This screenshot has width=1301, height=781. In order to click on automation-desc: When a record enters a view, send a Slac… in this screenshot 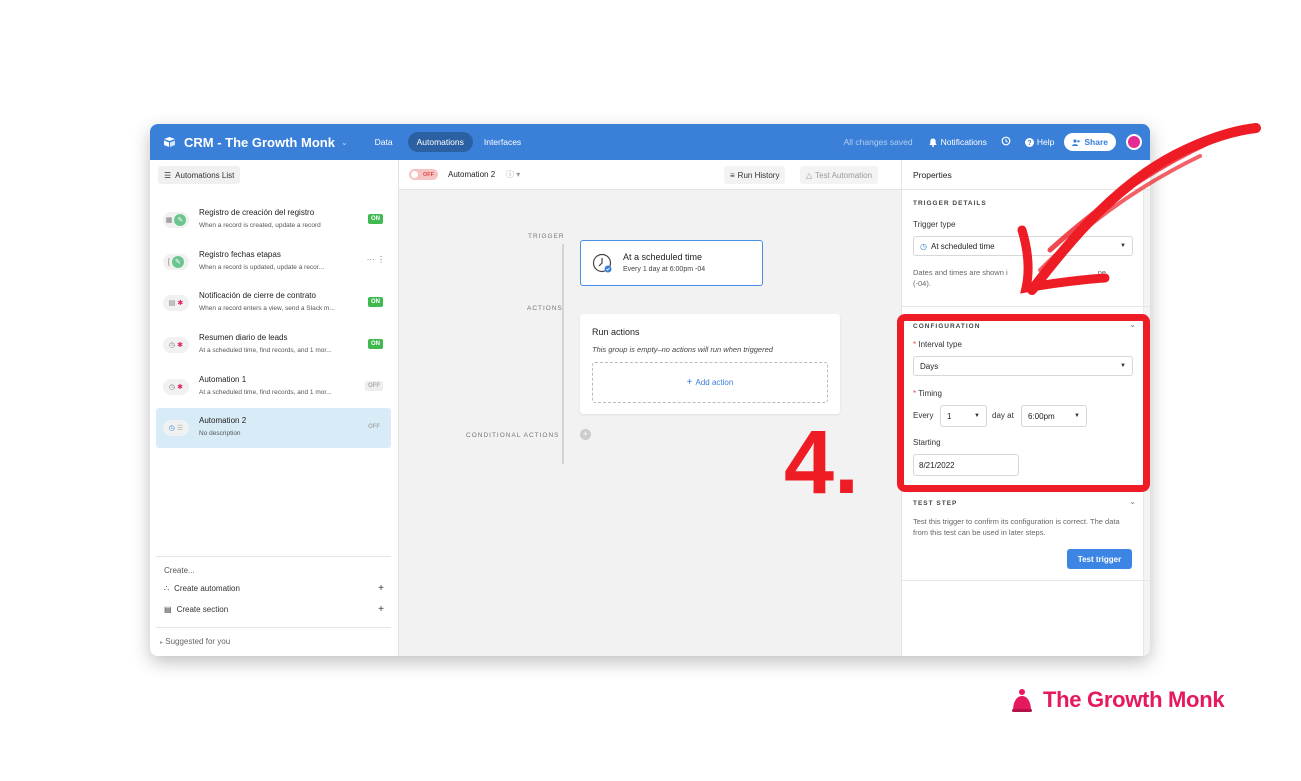, I will do `click(267, 308)`.